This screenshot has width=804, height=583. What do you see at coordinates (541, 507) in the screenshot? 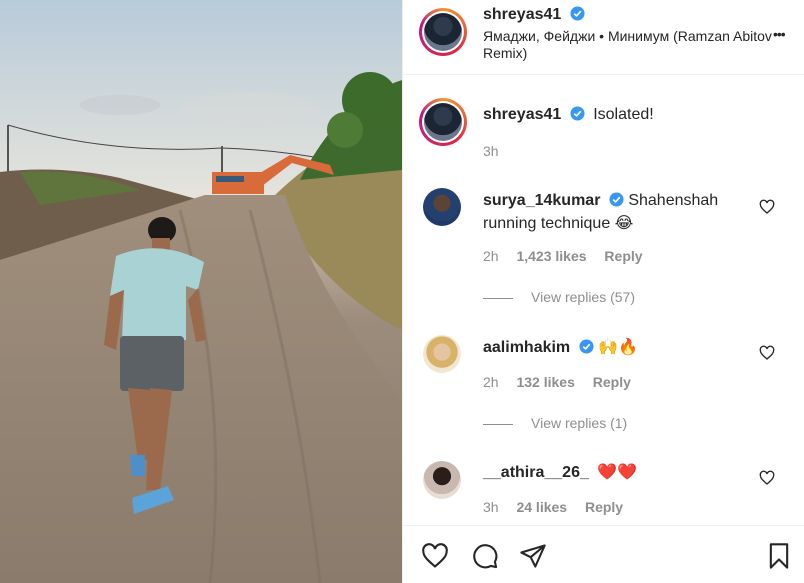
I see `comment-likes: 24 likes` at bounding box center [541, 507].